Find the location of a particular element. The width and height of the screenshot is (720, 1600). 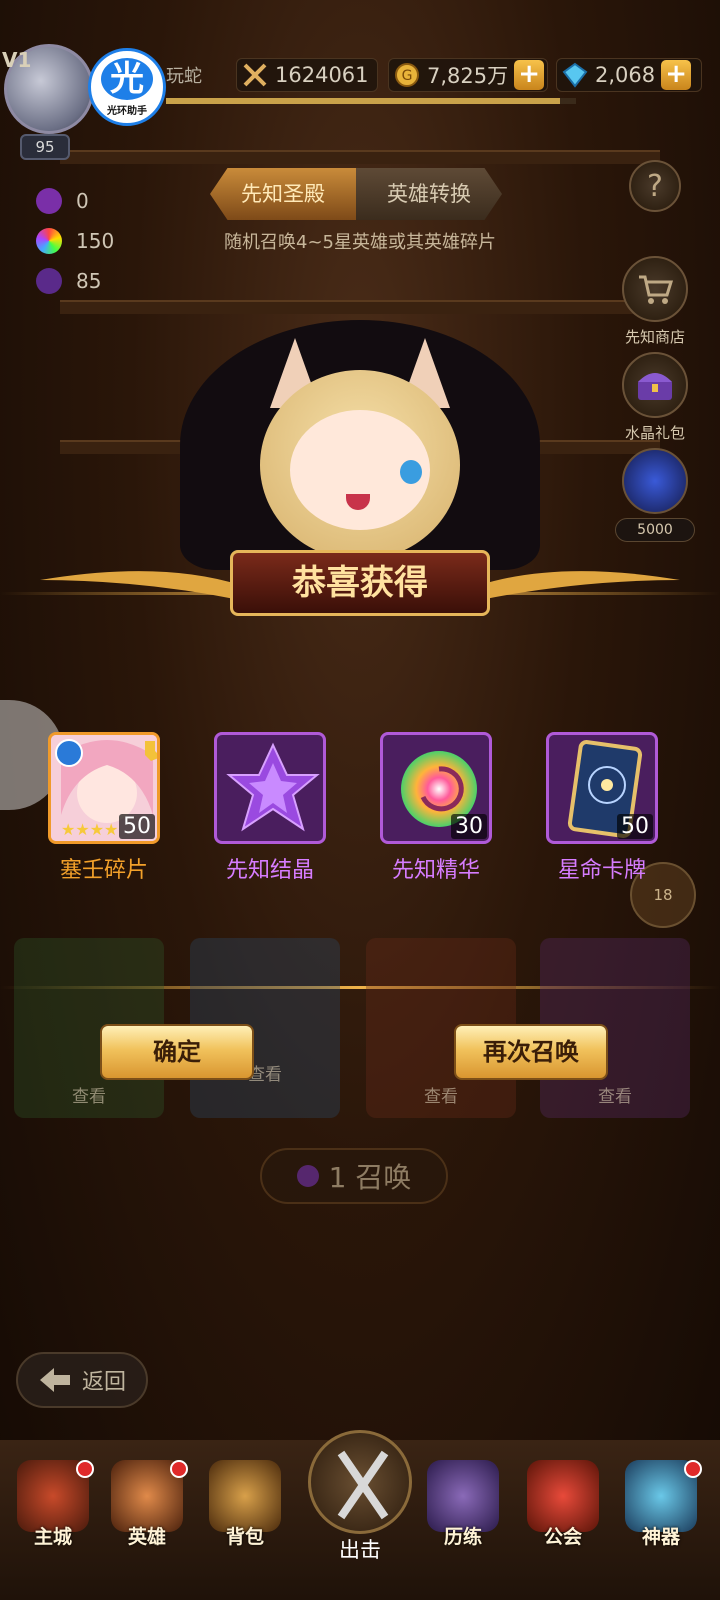

nav-training: 历练 is located at coordinates (463, 1504).